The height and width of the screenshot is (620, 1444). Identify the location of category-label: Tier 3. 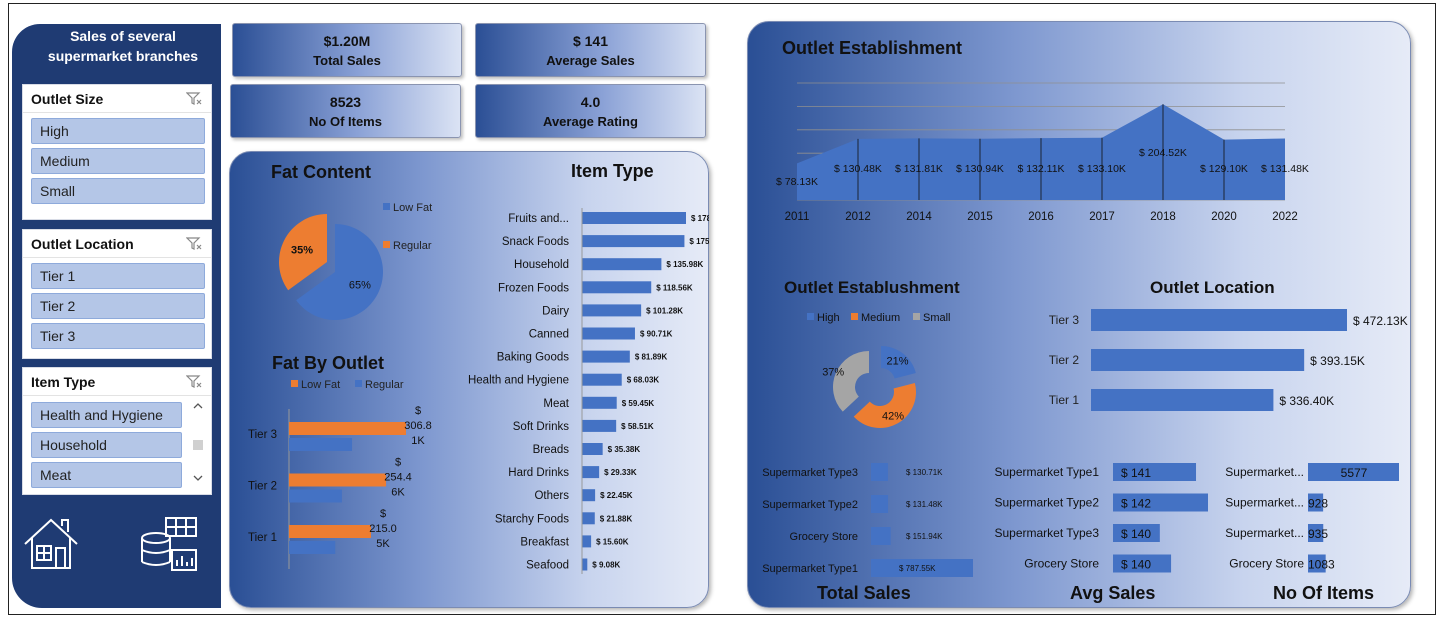
(1064, 320).